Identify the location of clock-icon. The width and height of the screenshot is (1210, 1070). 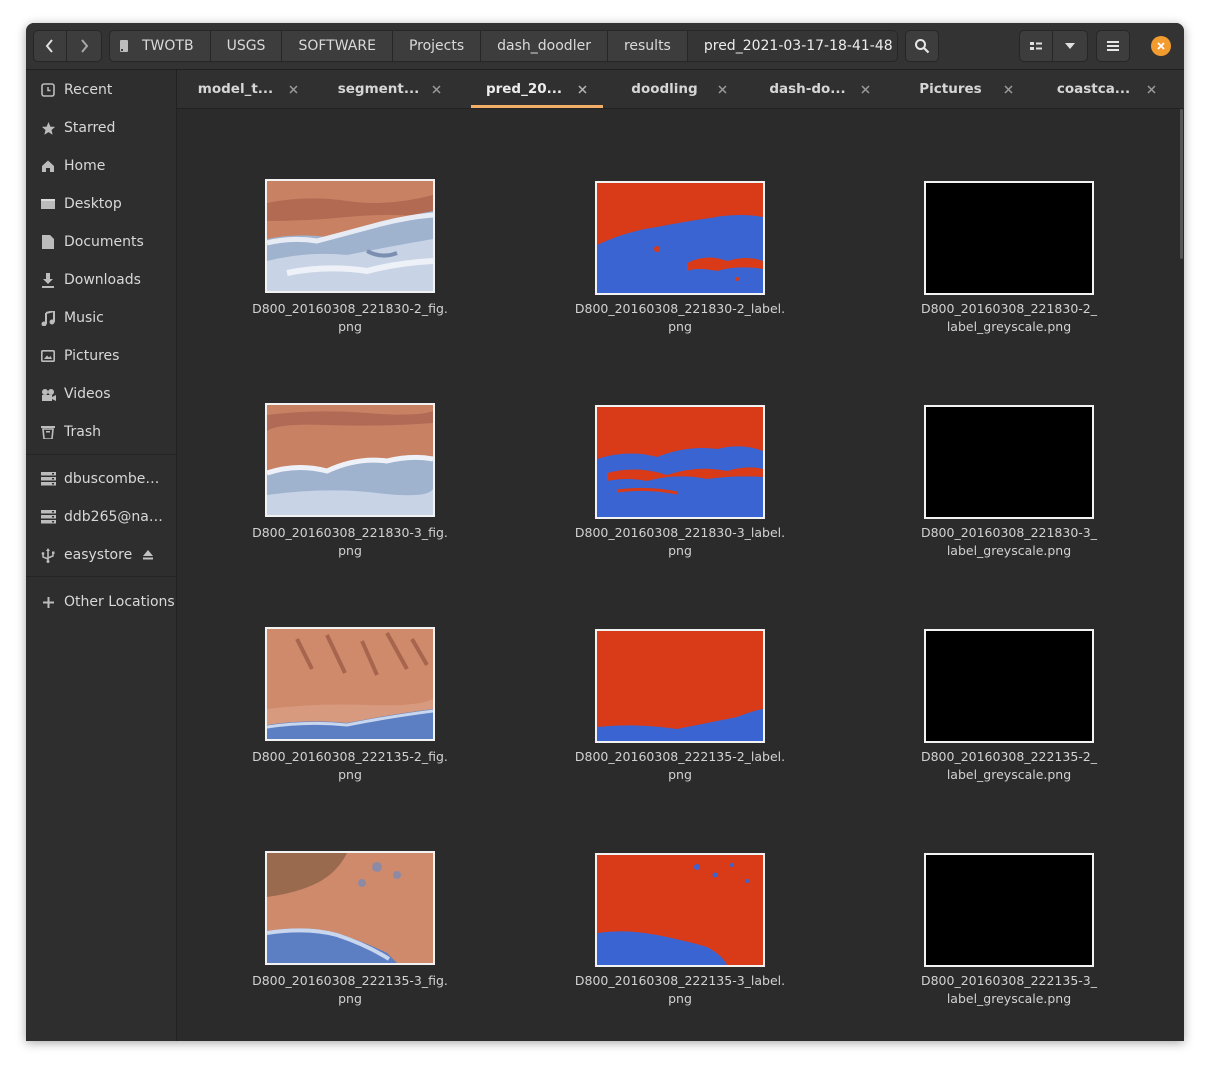
(48, 90).